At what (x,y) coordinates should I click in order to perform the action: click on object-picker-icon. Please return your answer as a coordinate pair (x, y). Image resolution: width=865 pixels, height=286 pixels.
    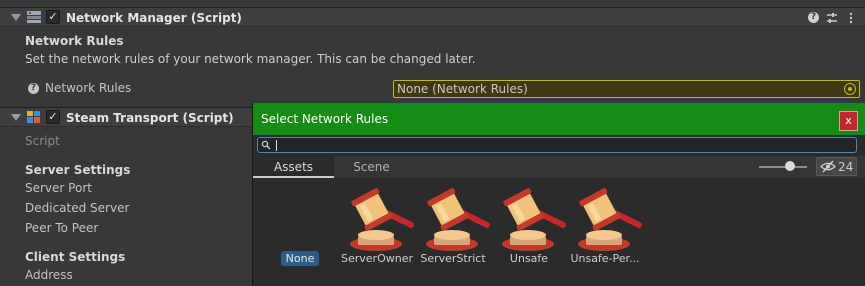
    Looking at the image, I should click on (850, 89).